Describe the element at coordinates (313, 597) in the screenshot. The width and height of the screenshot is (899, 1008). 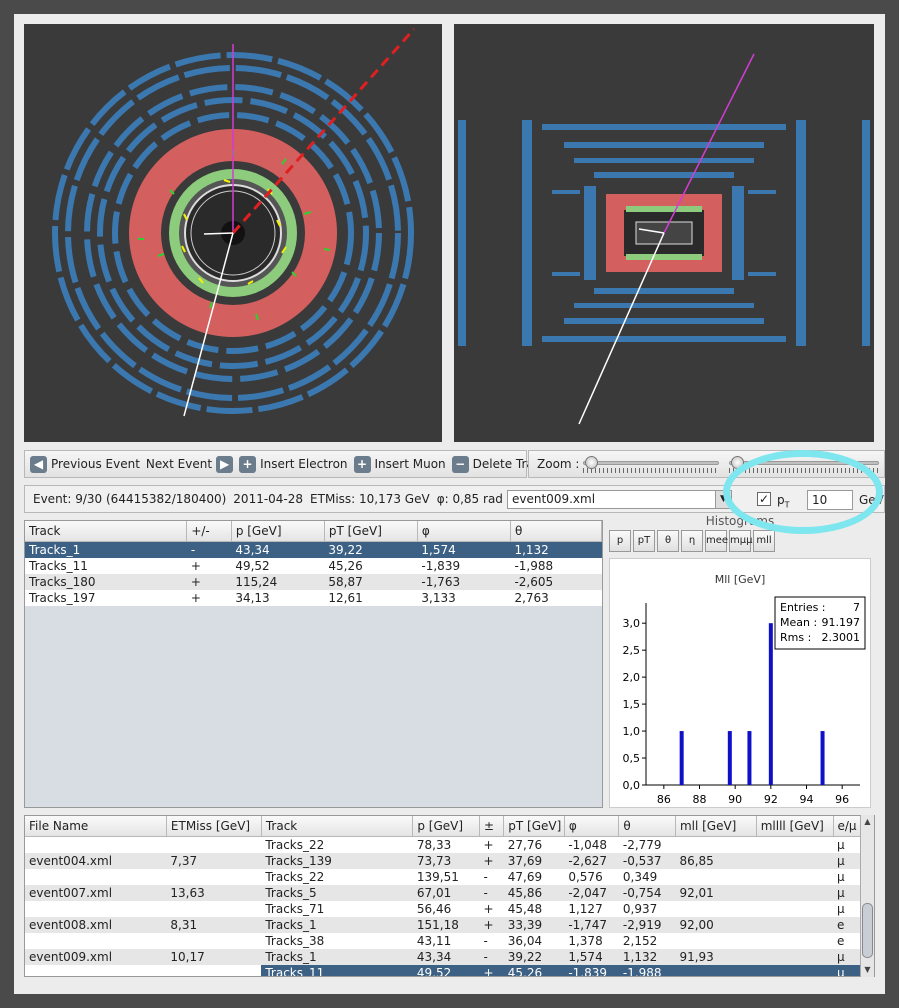
I see `track-row: Tracks_197 +34,13 12,61 3,133 2,763` at that location.